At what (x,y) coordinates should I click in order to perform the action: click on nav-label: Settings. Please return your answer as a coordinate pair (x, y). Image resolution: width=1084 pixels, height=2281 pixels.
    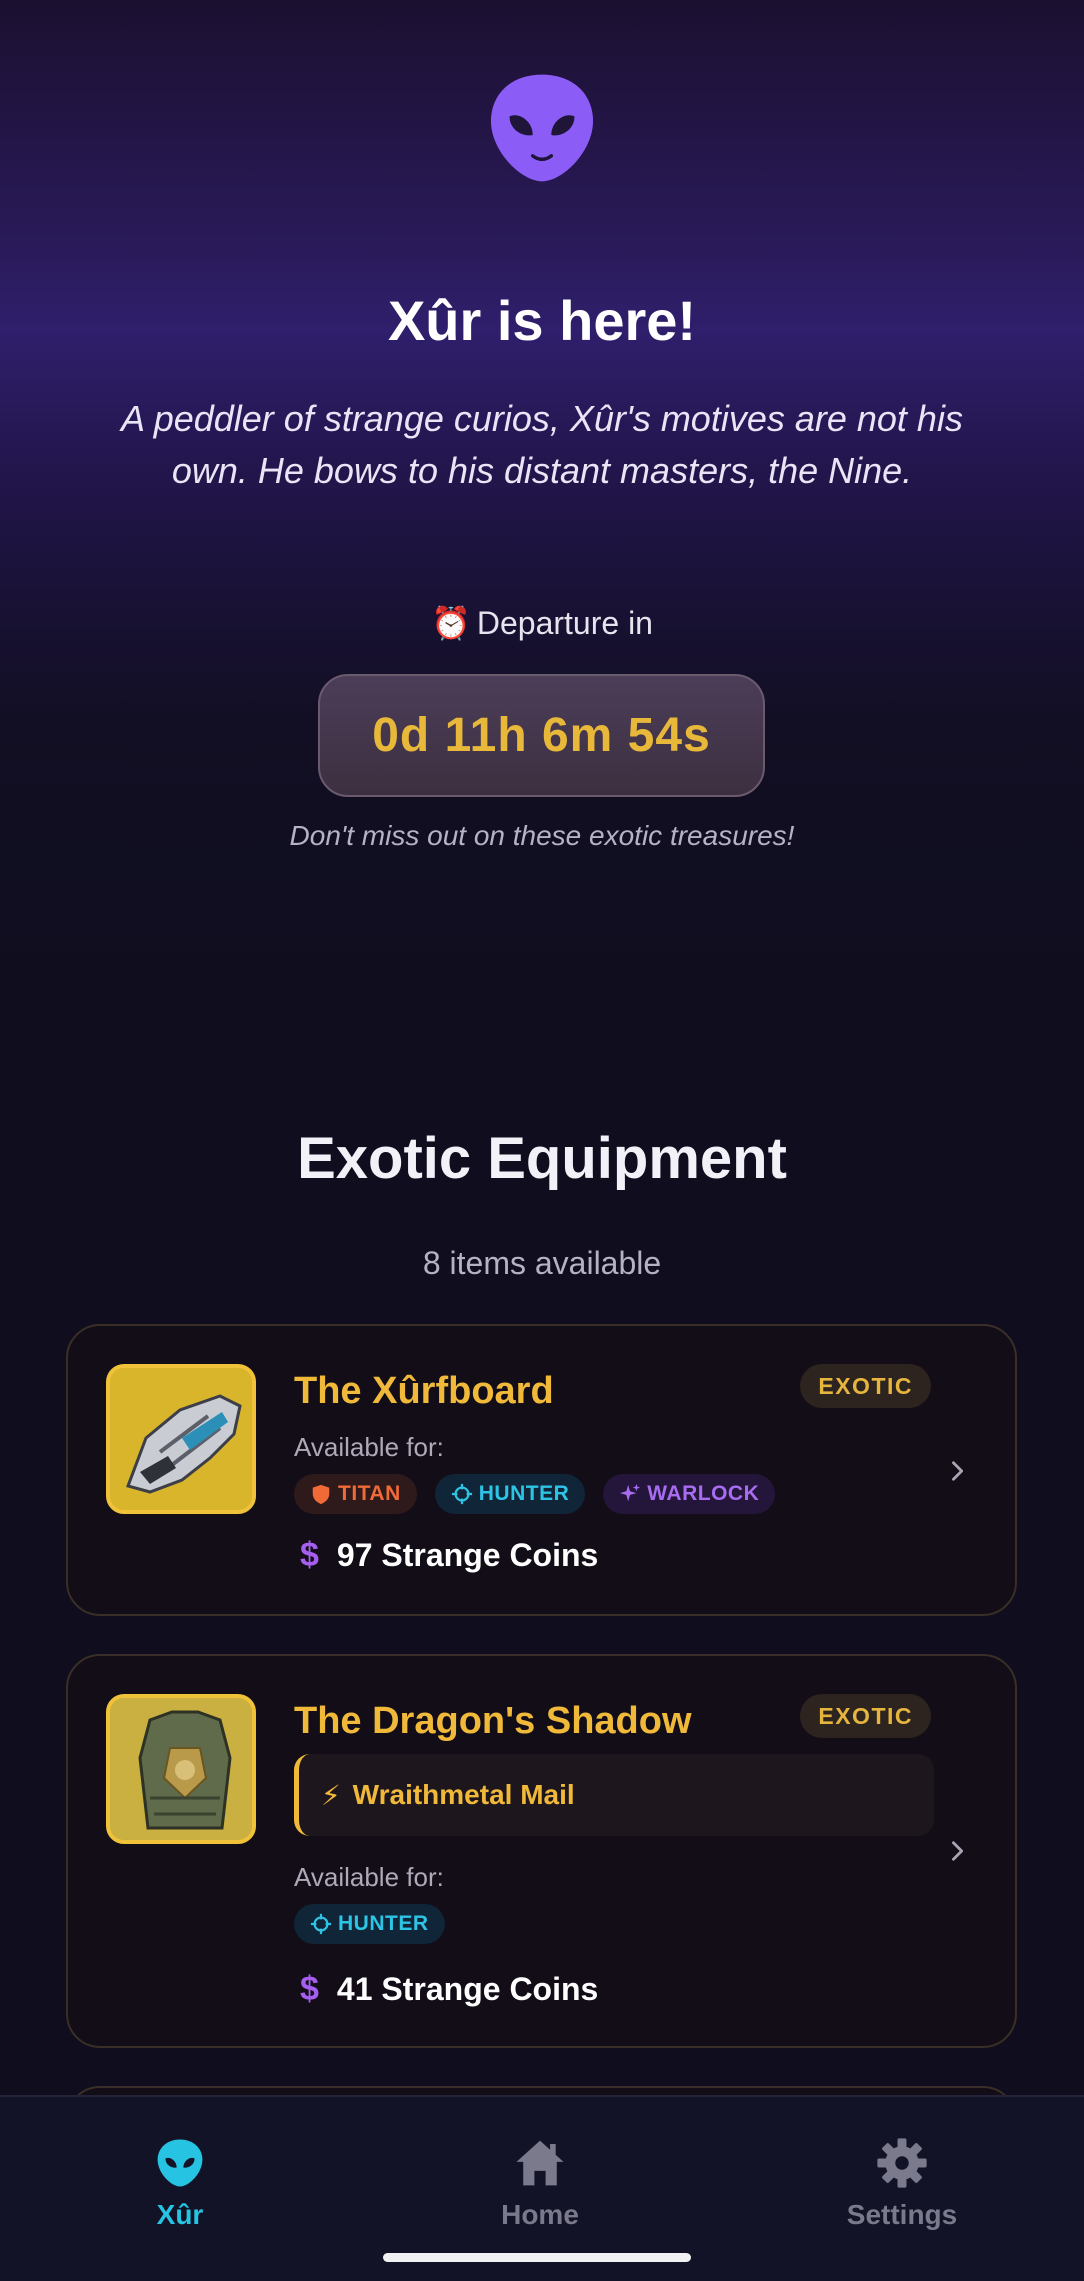
    Looking at the image, I should click on (902, 2214).